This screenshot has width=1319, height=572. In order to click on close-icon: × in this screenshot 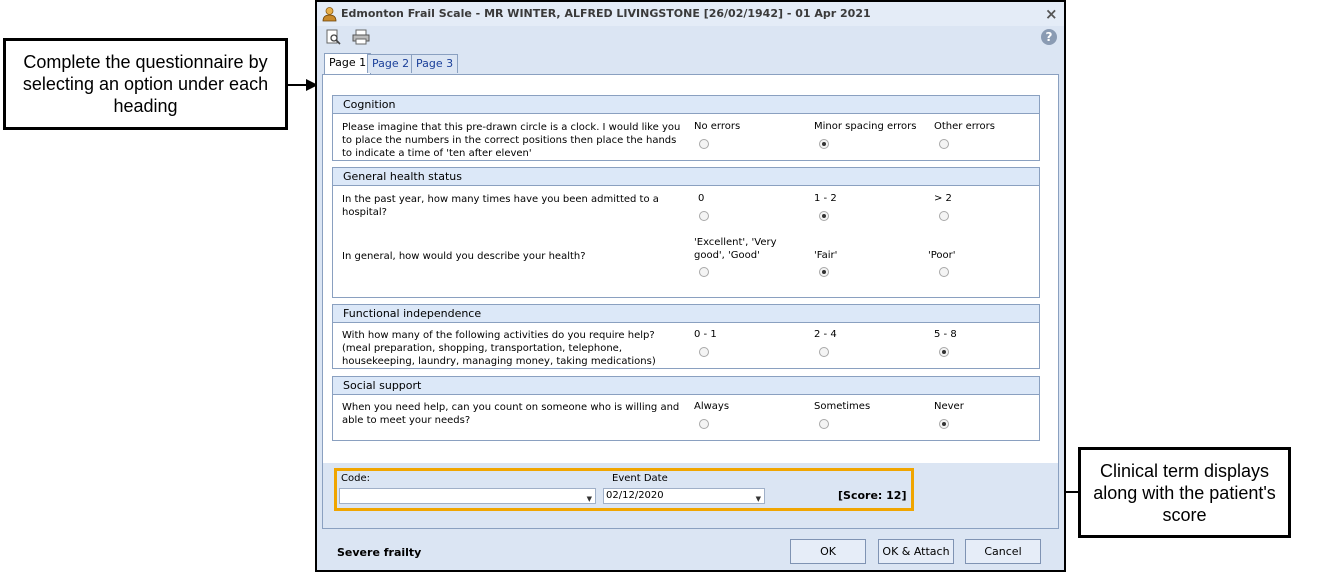, I will do `click(1051, 14)`.